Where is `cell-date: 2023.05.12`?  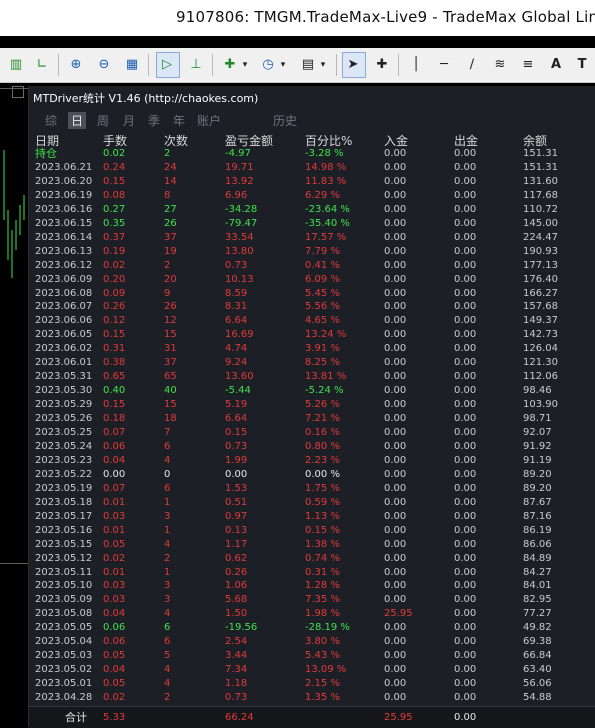
cell-date: 2023.05.12 is located at coordinates (64, 558).